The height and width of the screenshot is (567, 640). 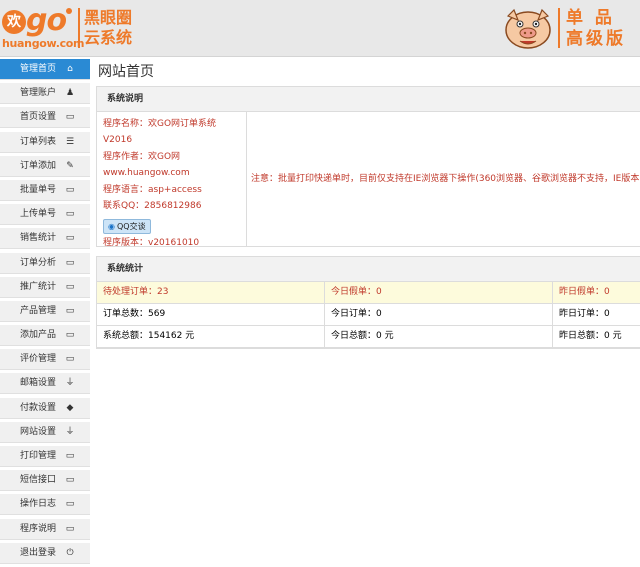 I want to click on qq-icon: ◉, so click(x=111, y=227).